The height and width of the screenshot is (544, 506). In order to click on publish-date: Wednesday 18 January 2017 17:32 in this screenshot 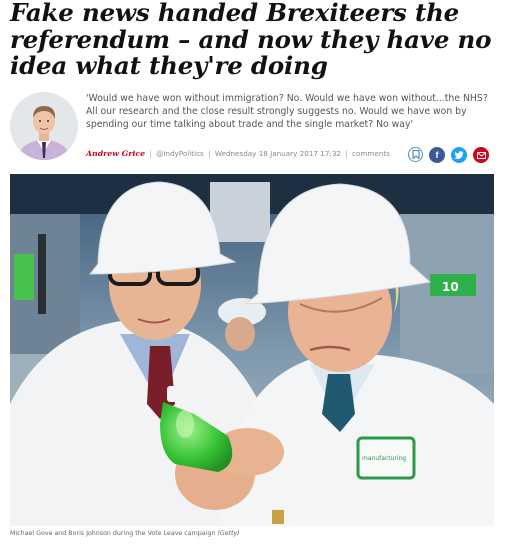, I will do `click(277, 153)`.